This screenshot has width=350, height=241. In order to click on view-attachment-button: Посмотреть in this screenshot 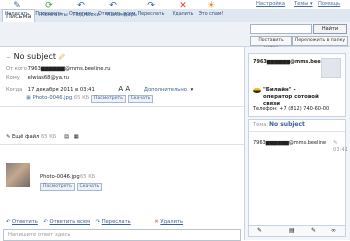, I will do `click(108, 99)`.